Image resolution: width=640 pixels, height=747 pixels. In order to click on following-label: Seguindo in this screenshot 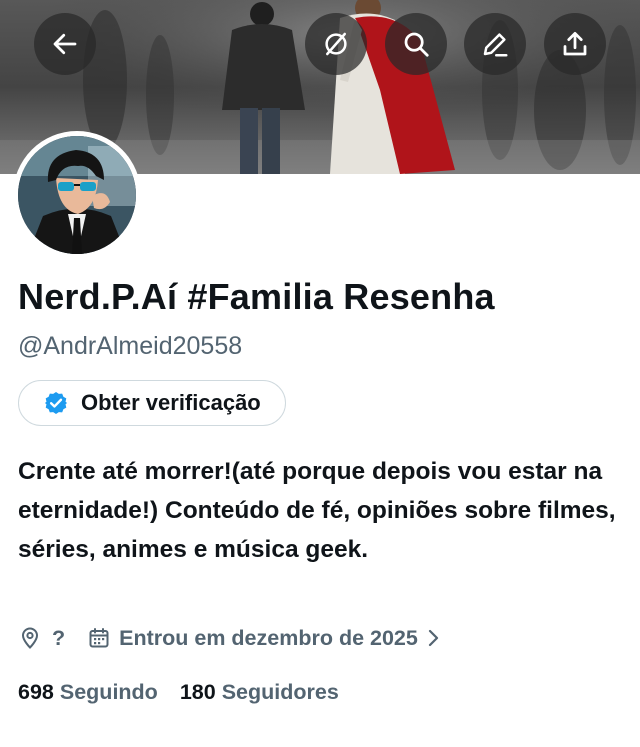, I will do `click(108, 692)`.